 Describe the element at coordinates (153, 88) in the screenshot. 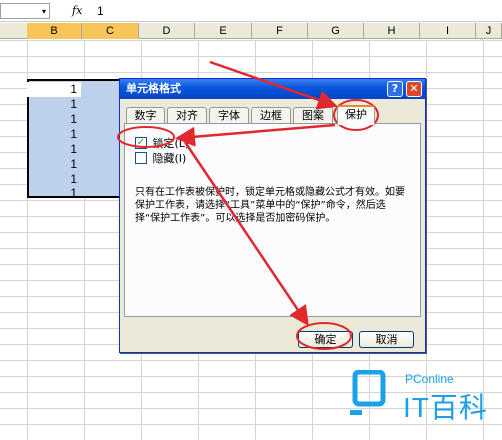

I see `dialog-title: 单元格格式` at that location.